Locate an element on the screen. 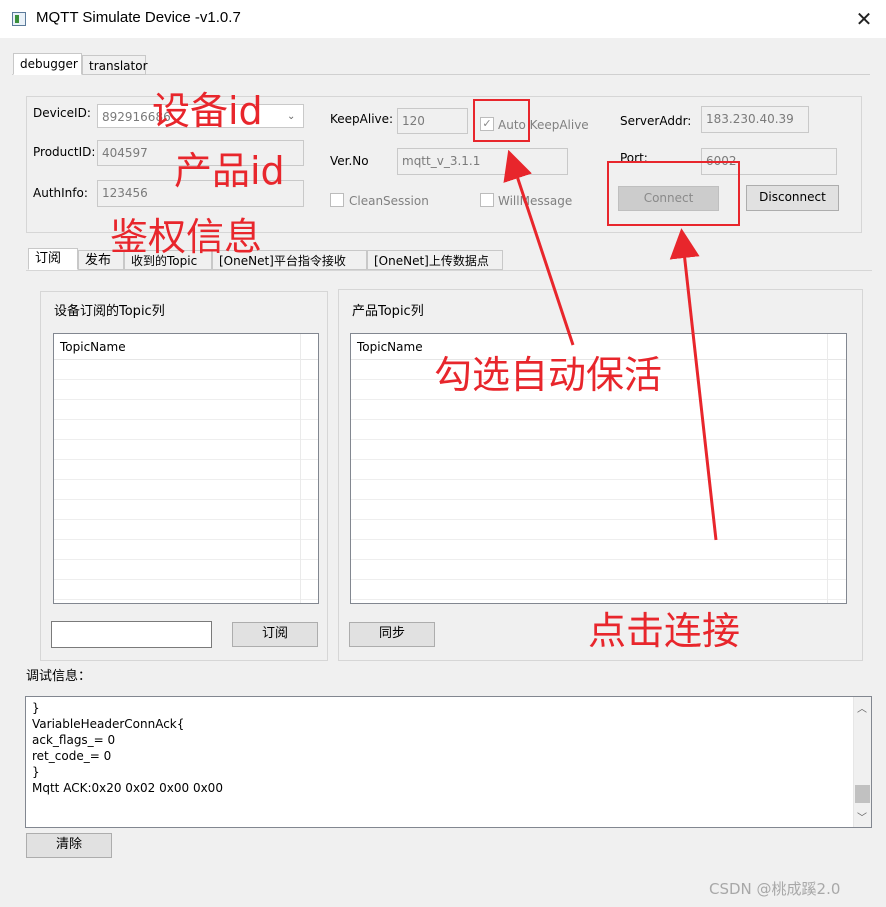  annotation-auth: 鉴权信息 is located at coordinates (186, 237).